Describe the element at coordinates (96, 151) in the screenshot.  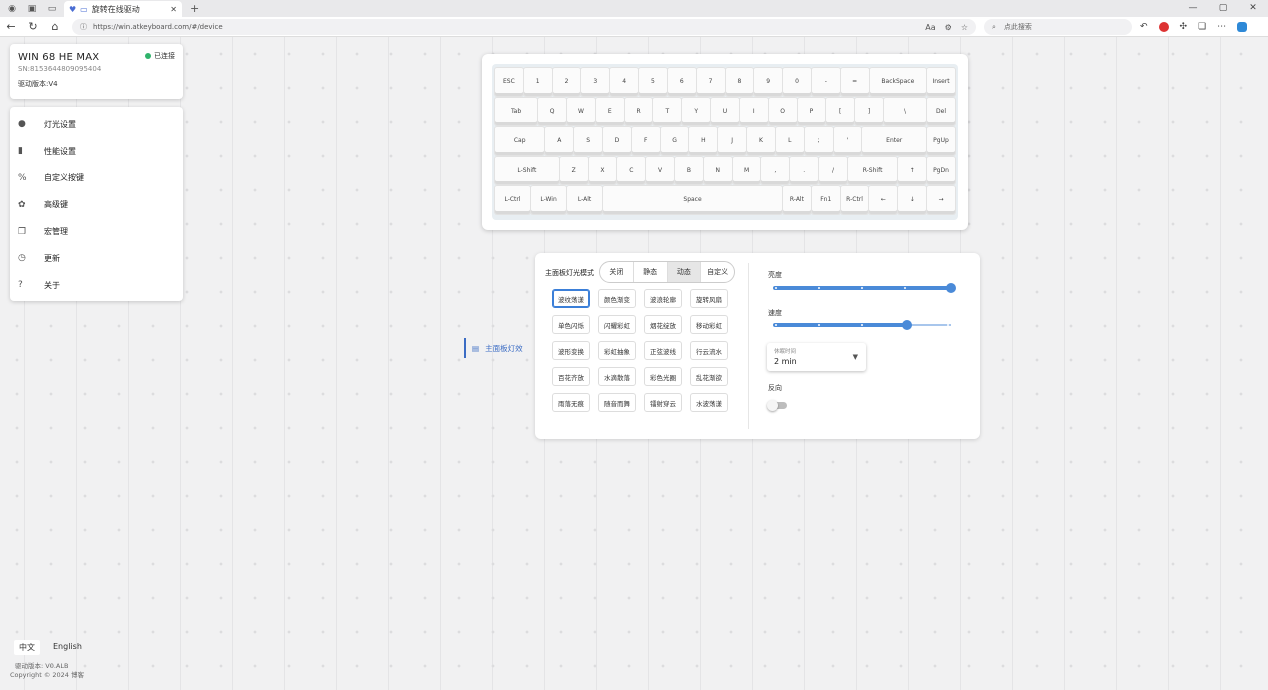
I see `sidebar-item: ▮ 性能设置` at that location.